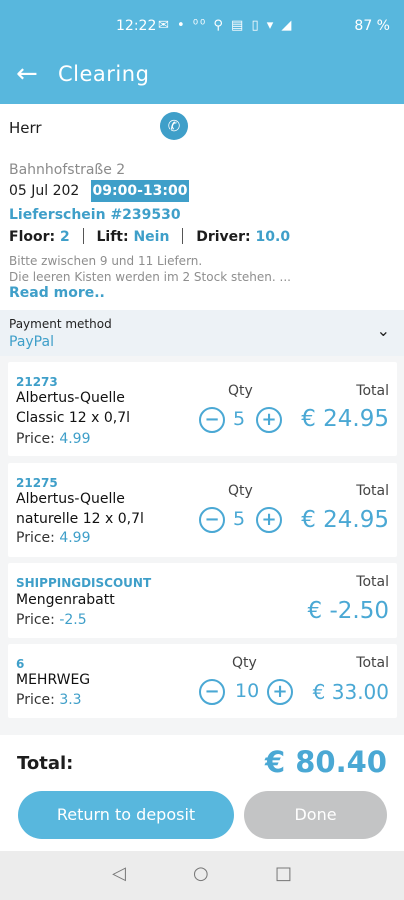 This screenshot has height=900, width=404. What do you see at coordinates (37, 382) in the screenshot?
I see `item-code: 21273` at bounding box center [37, 382].